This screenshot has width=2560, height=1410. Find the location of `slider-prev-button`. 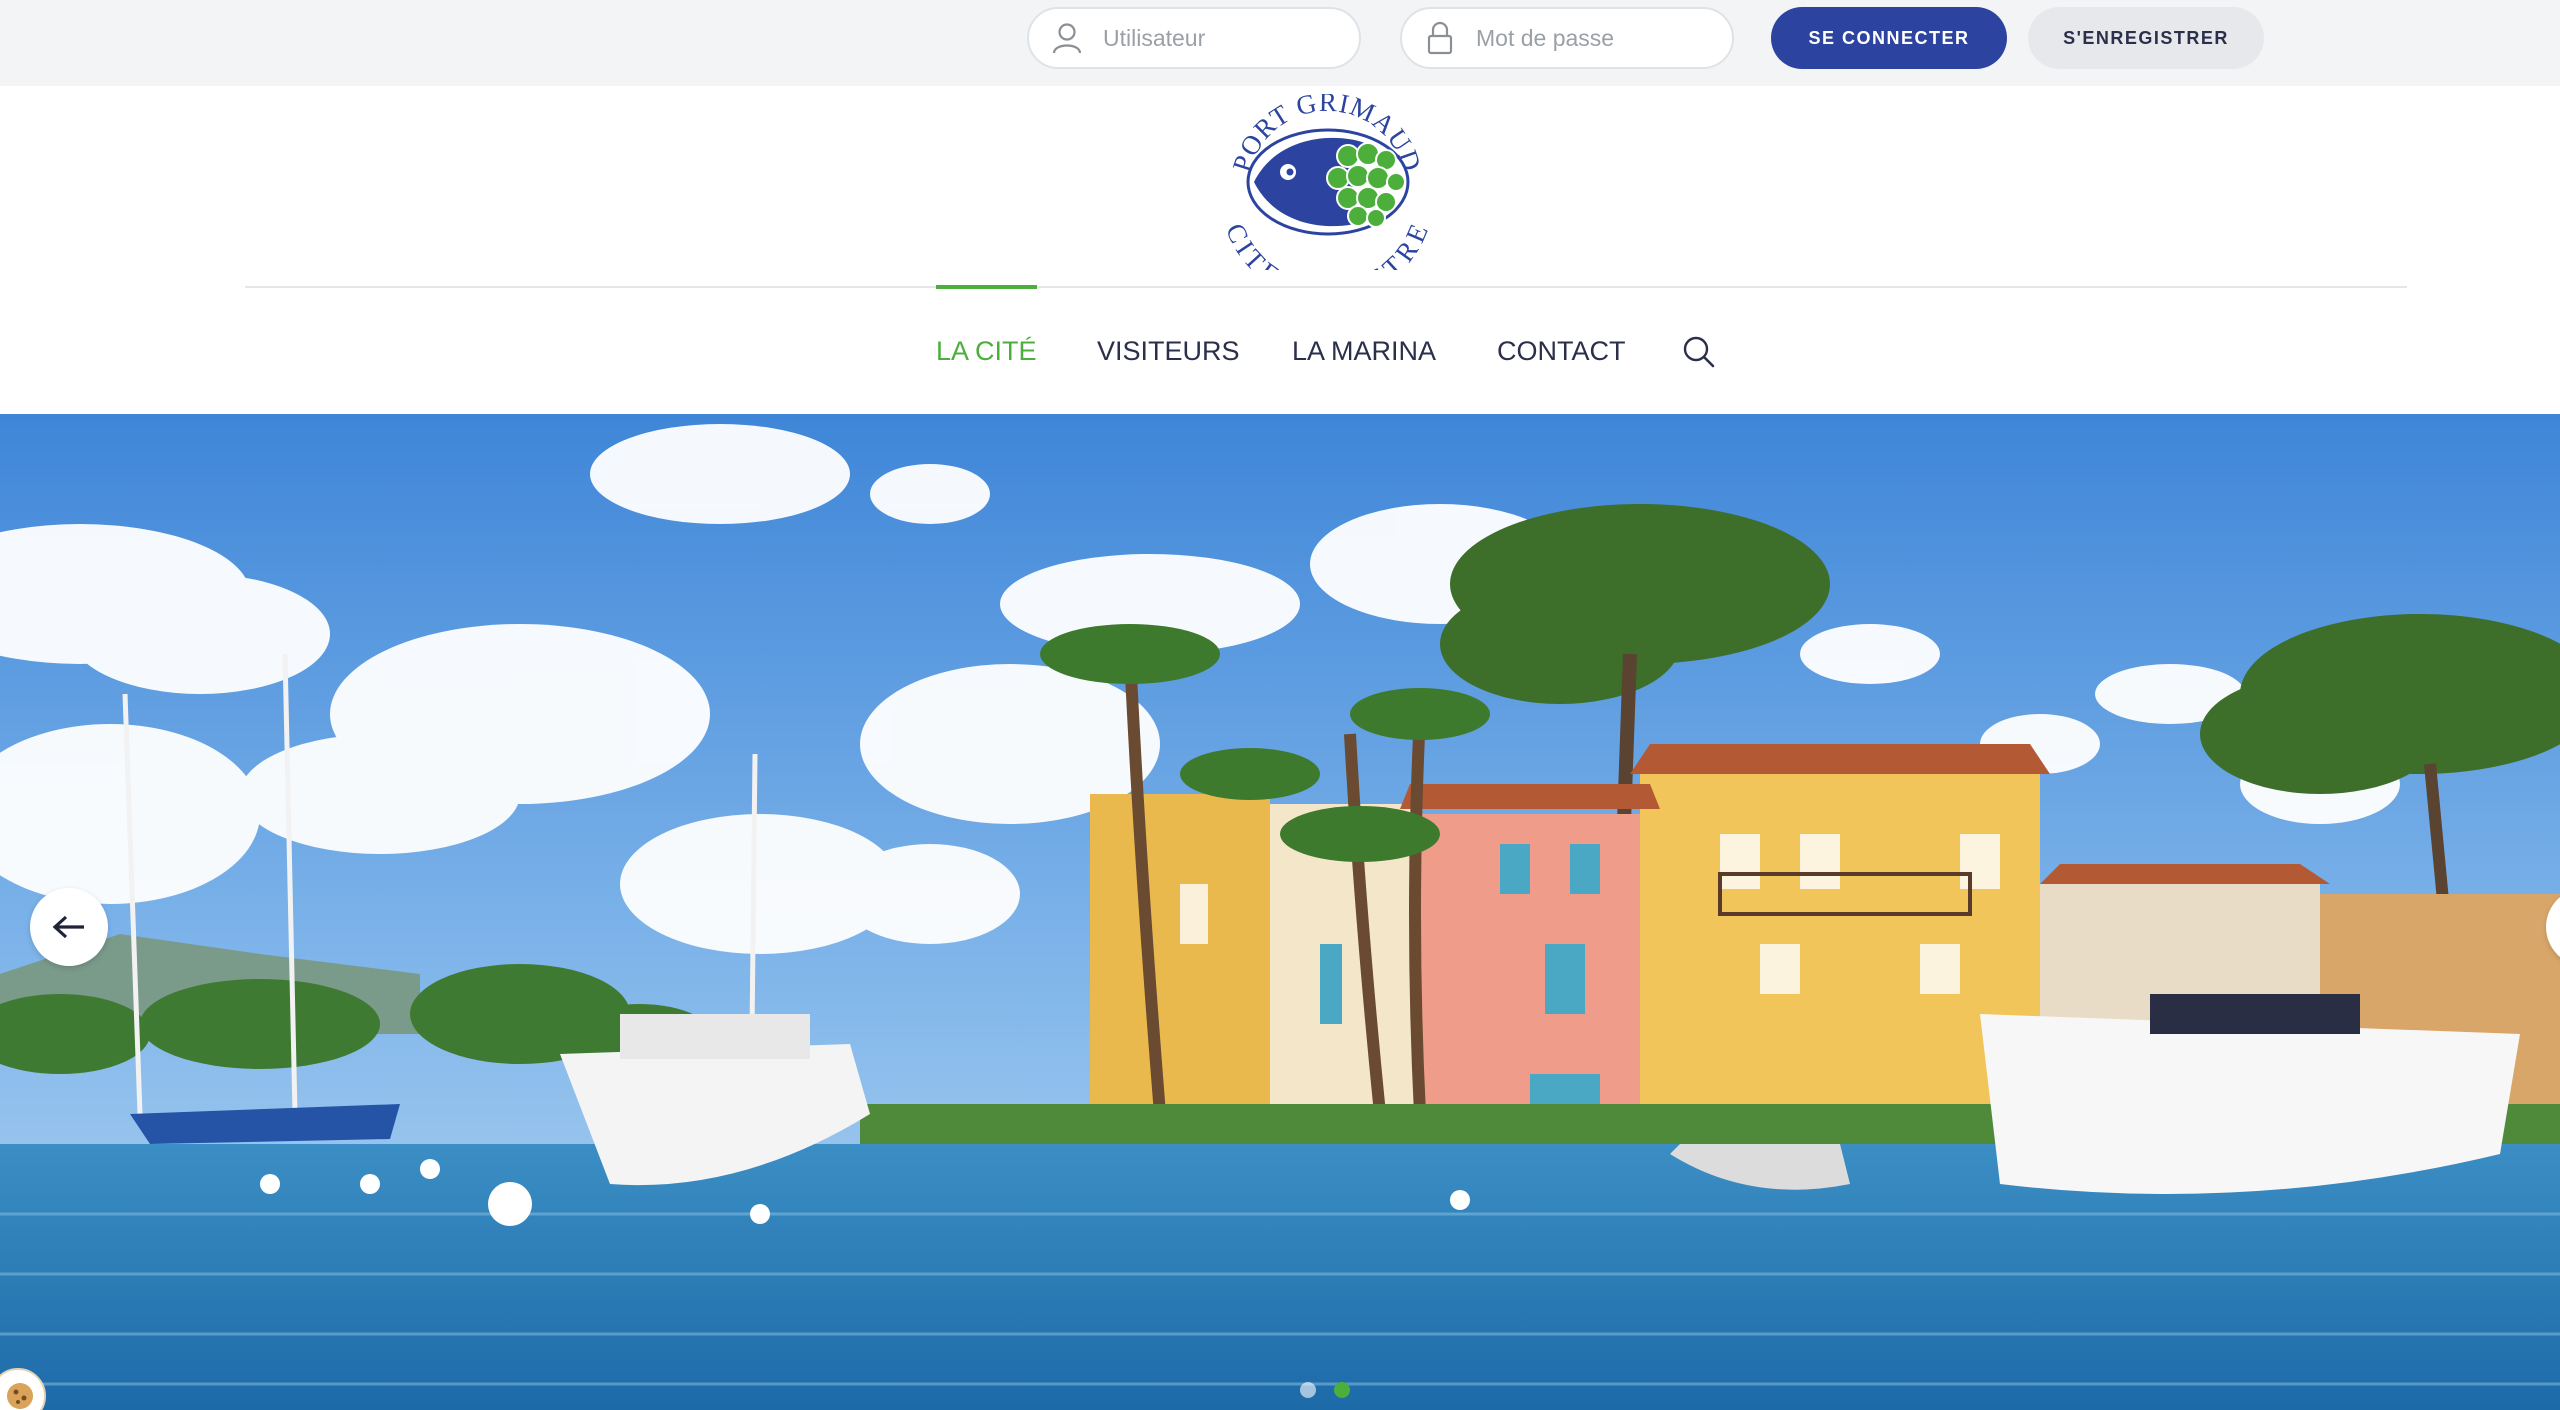

slider-prev-button is located at coordinates (69, 927).